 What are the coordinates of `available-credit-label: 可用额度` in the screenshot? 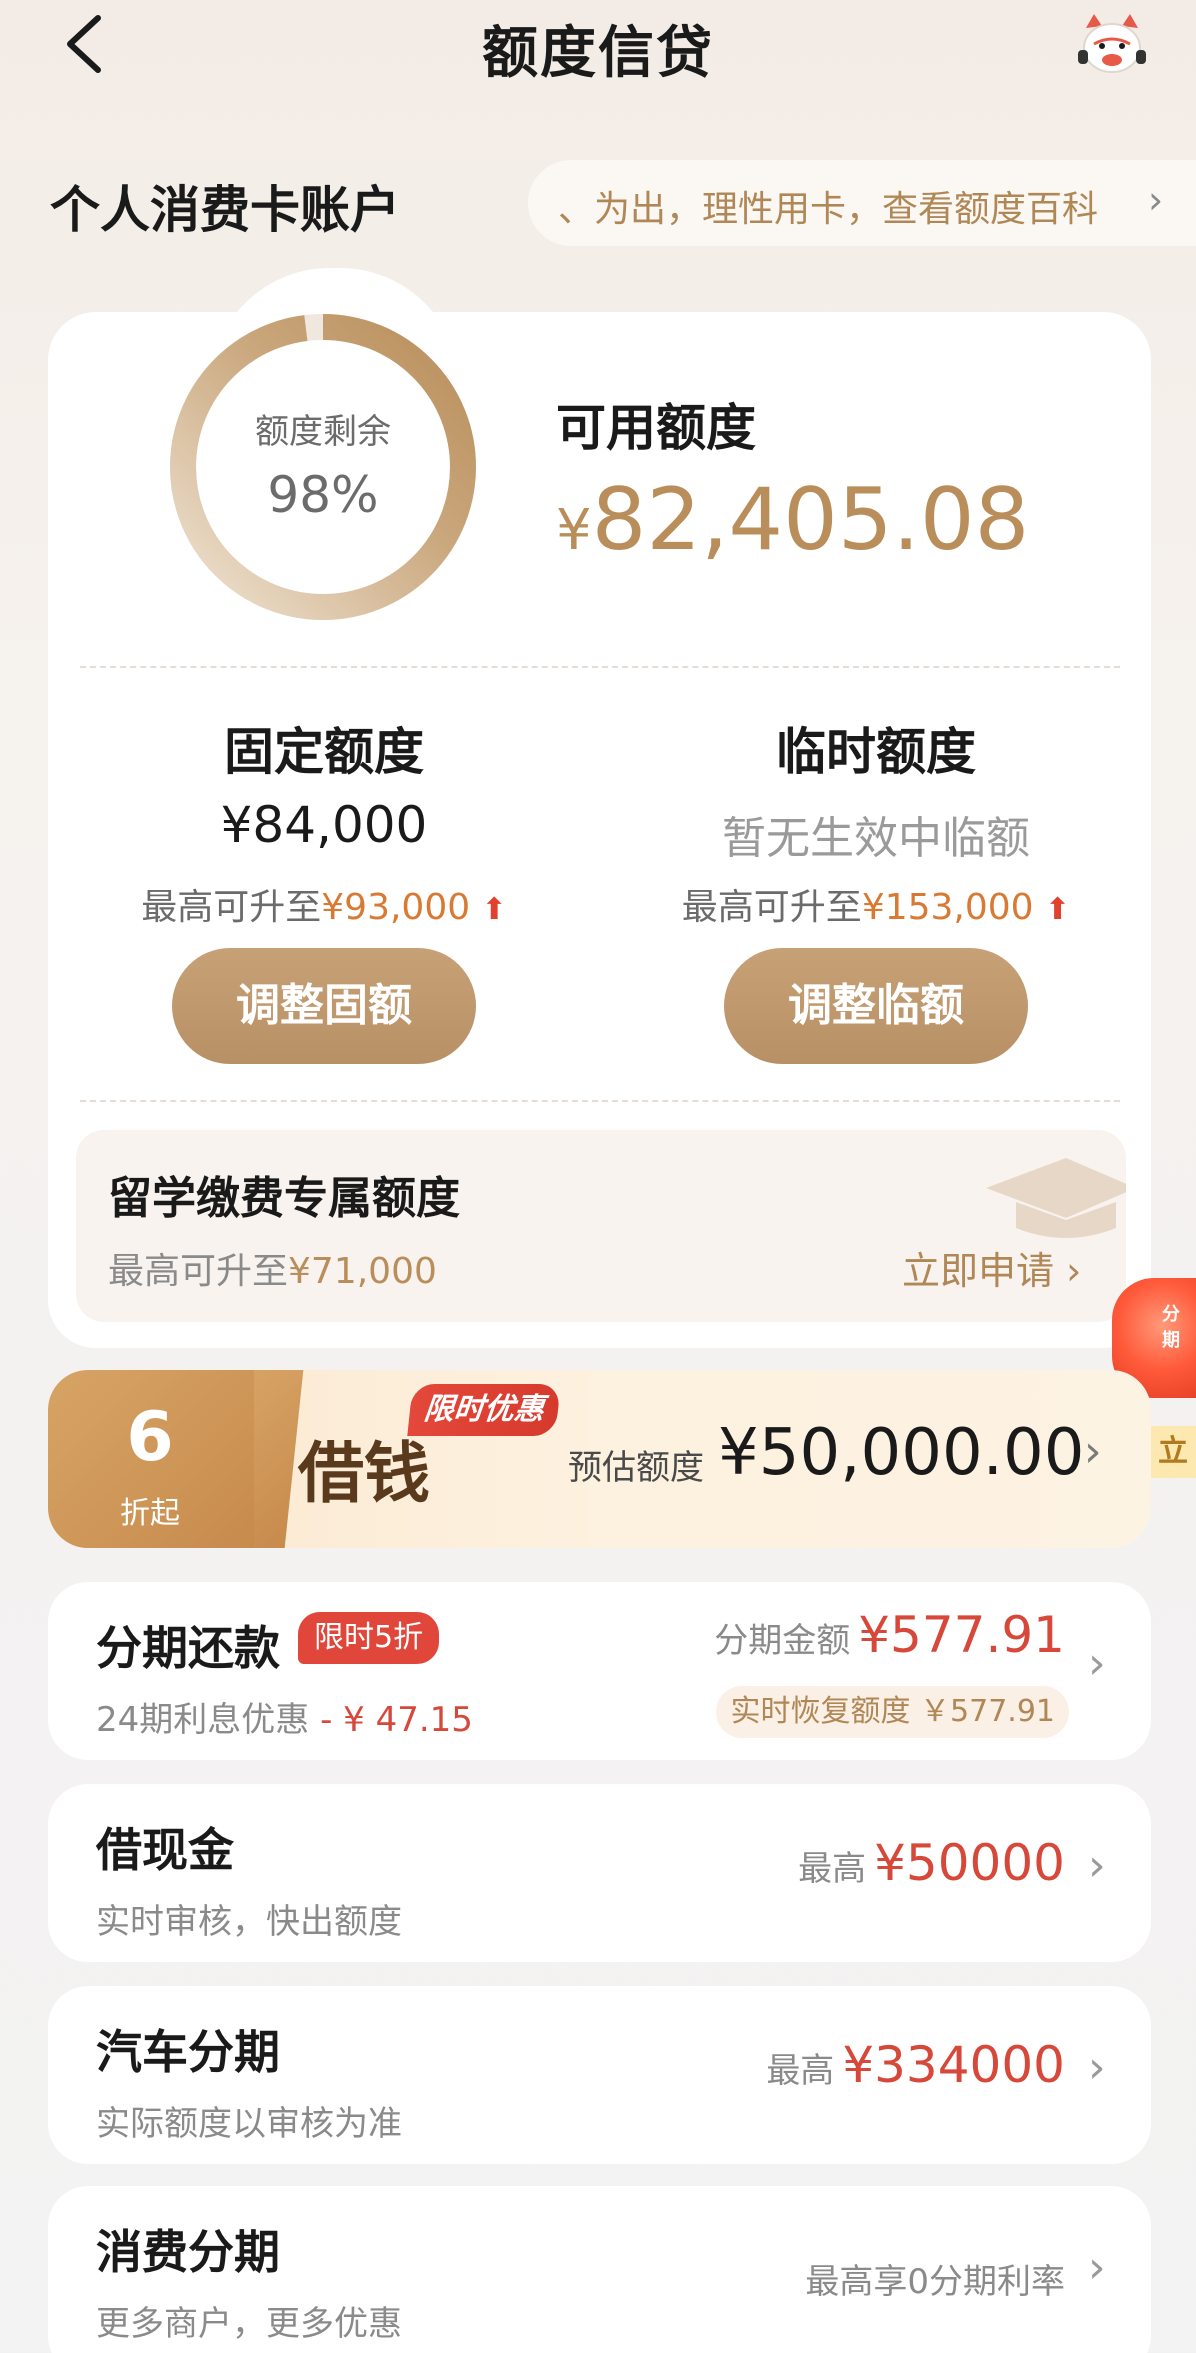 It's located at (656, 428).